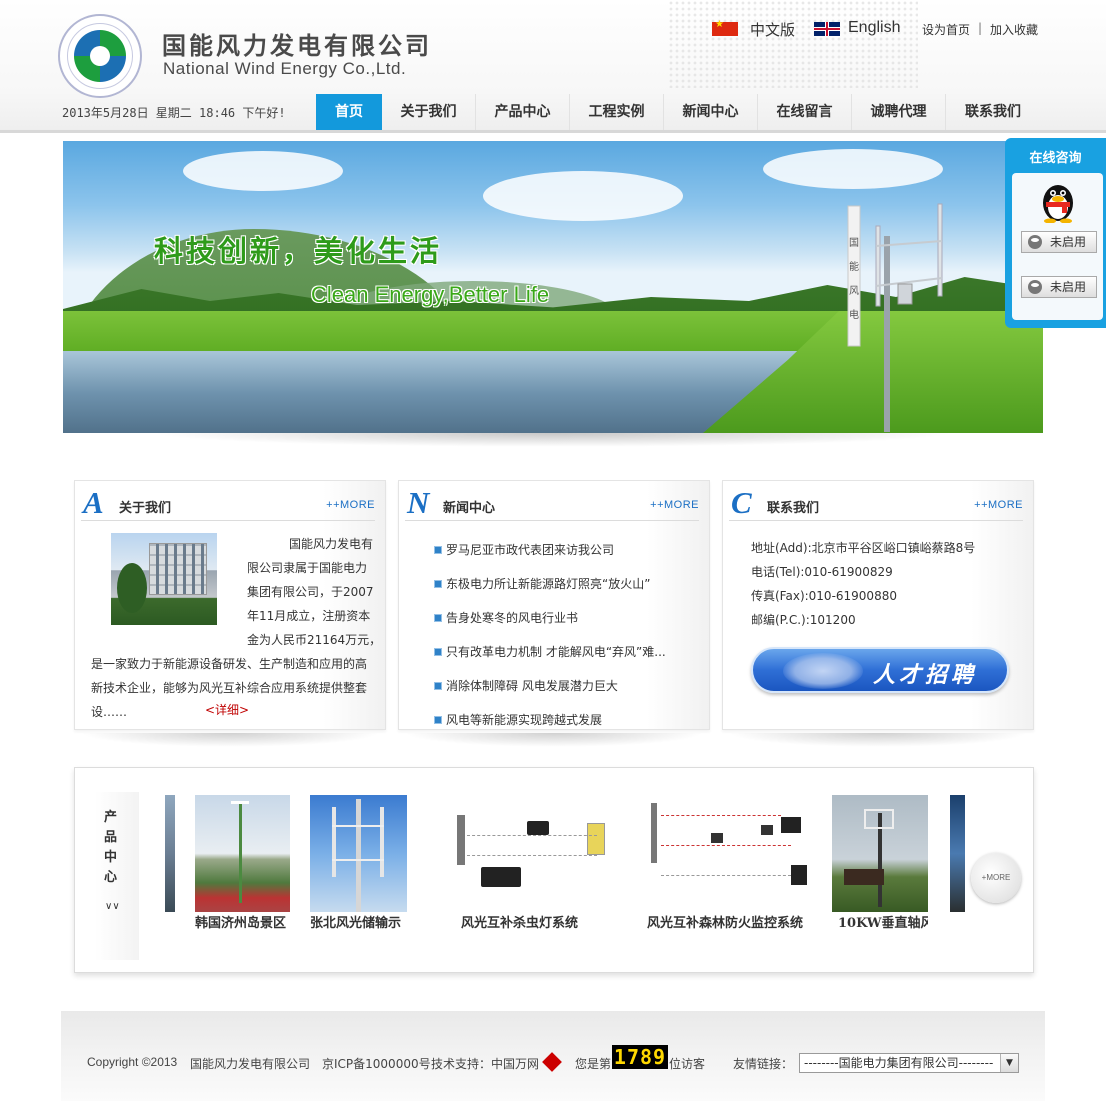  What do you see at coordinates (876, 503) in the screenshot?
I see `contact-box-header: C 联系我们 ++MORE` at bounding box center [876, 503].